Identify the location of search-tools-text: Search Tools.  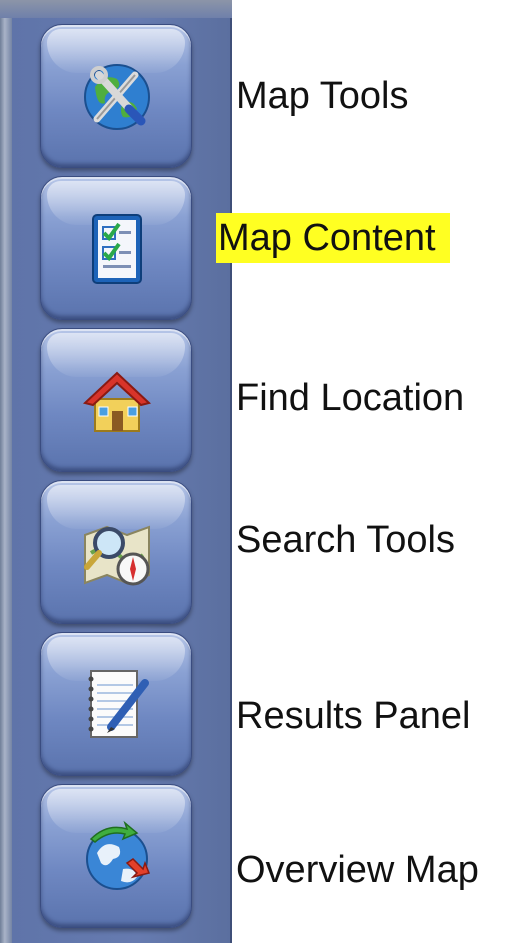
(345, 540).